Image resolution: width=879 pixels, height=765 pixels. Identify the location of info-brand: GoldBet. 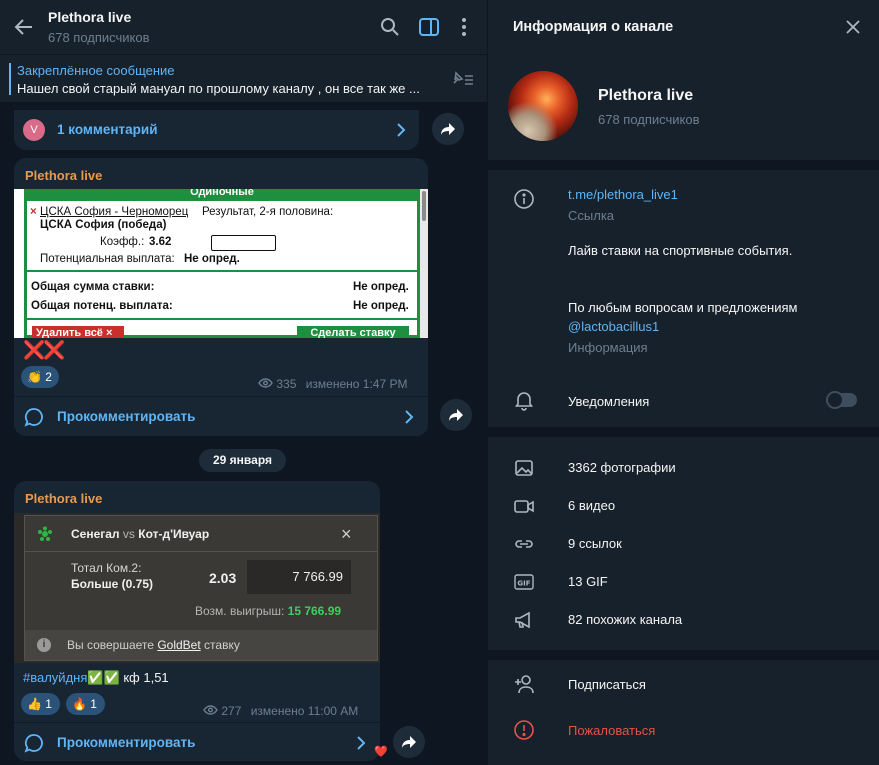
(179, 645).